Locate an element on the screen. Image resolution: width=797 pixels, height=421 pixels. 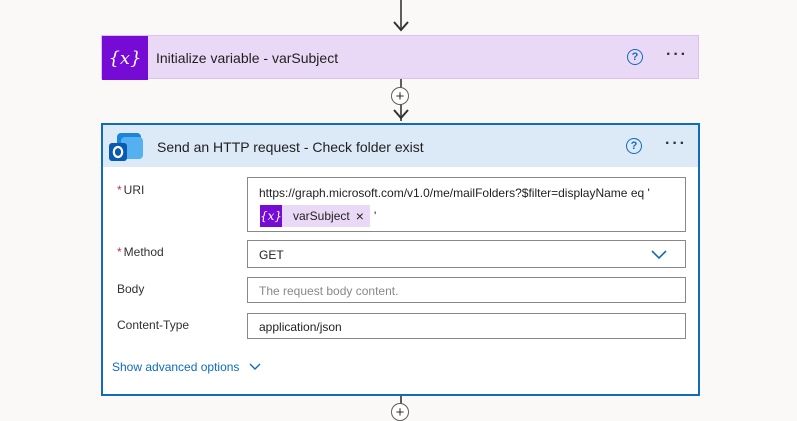
connector-arrow-middle is located at coordinates (401, 114).